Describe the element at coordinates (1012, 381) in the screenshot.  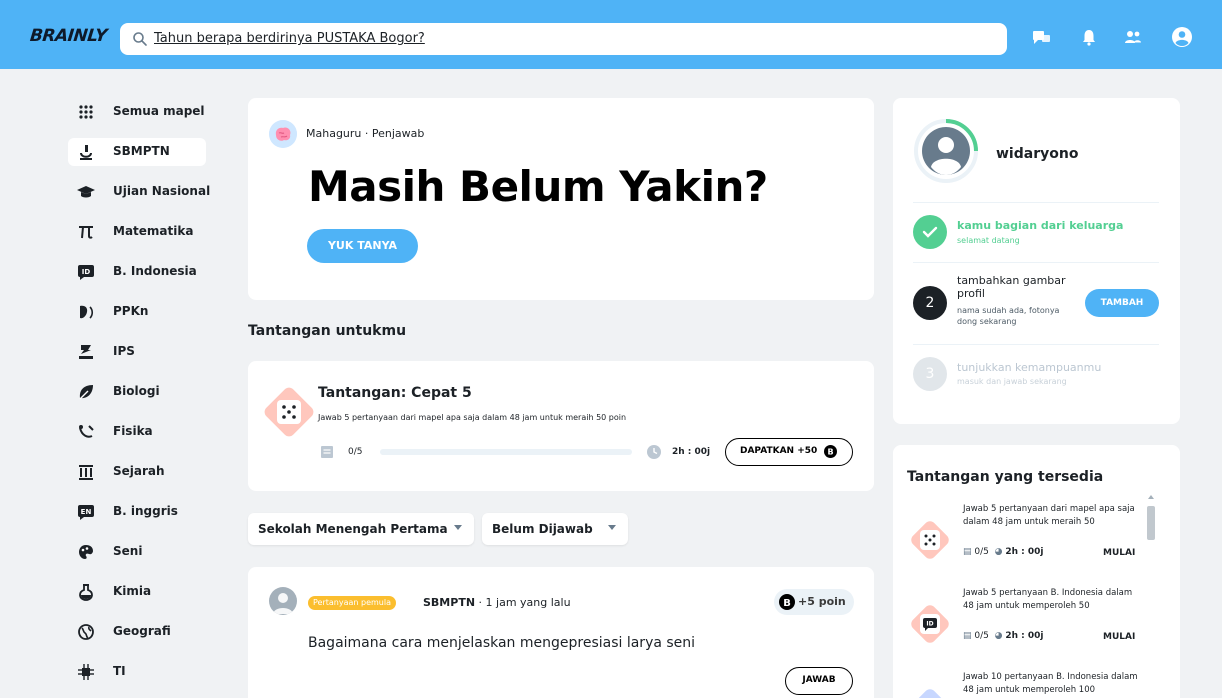
I see `step-3-subtitle: masuk dan jawab sekarang` at that location.